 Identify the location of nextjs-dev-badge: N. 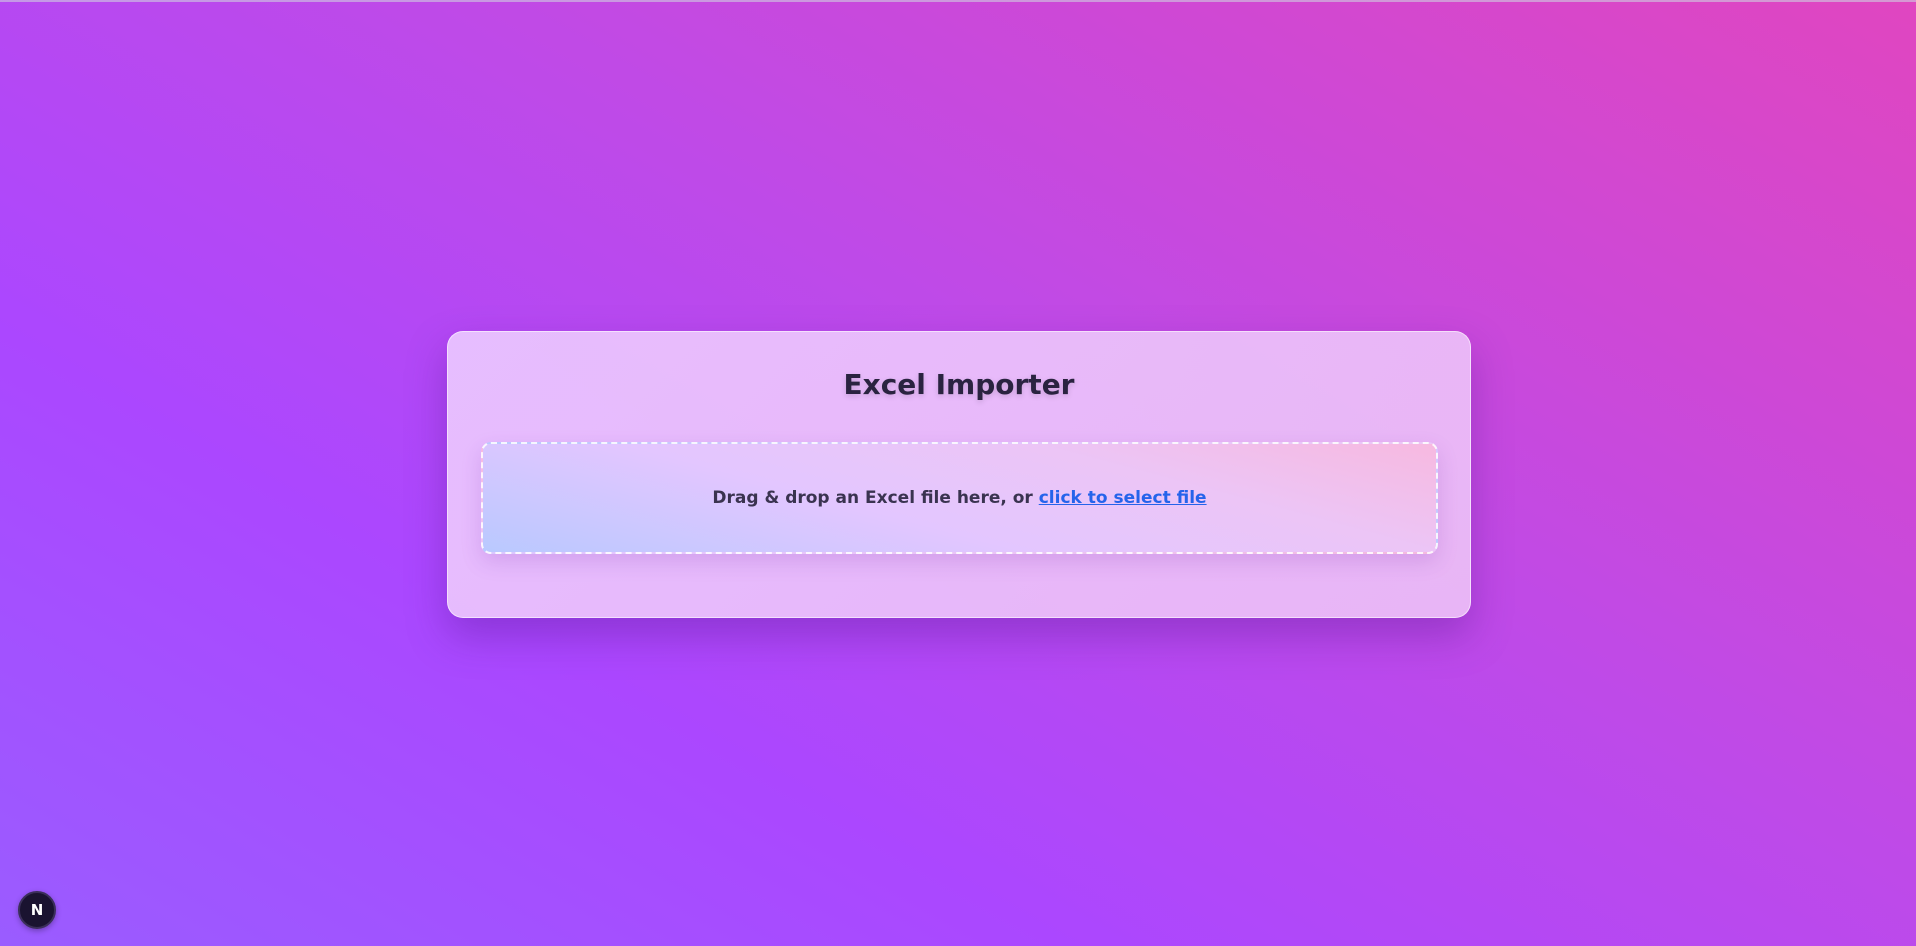
(37, 910).